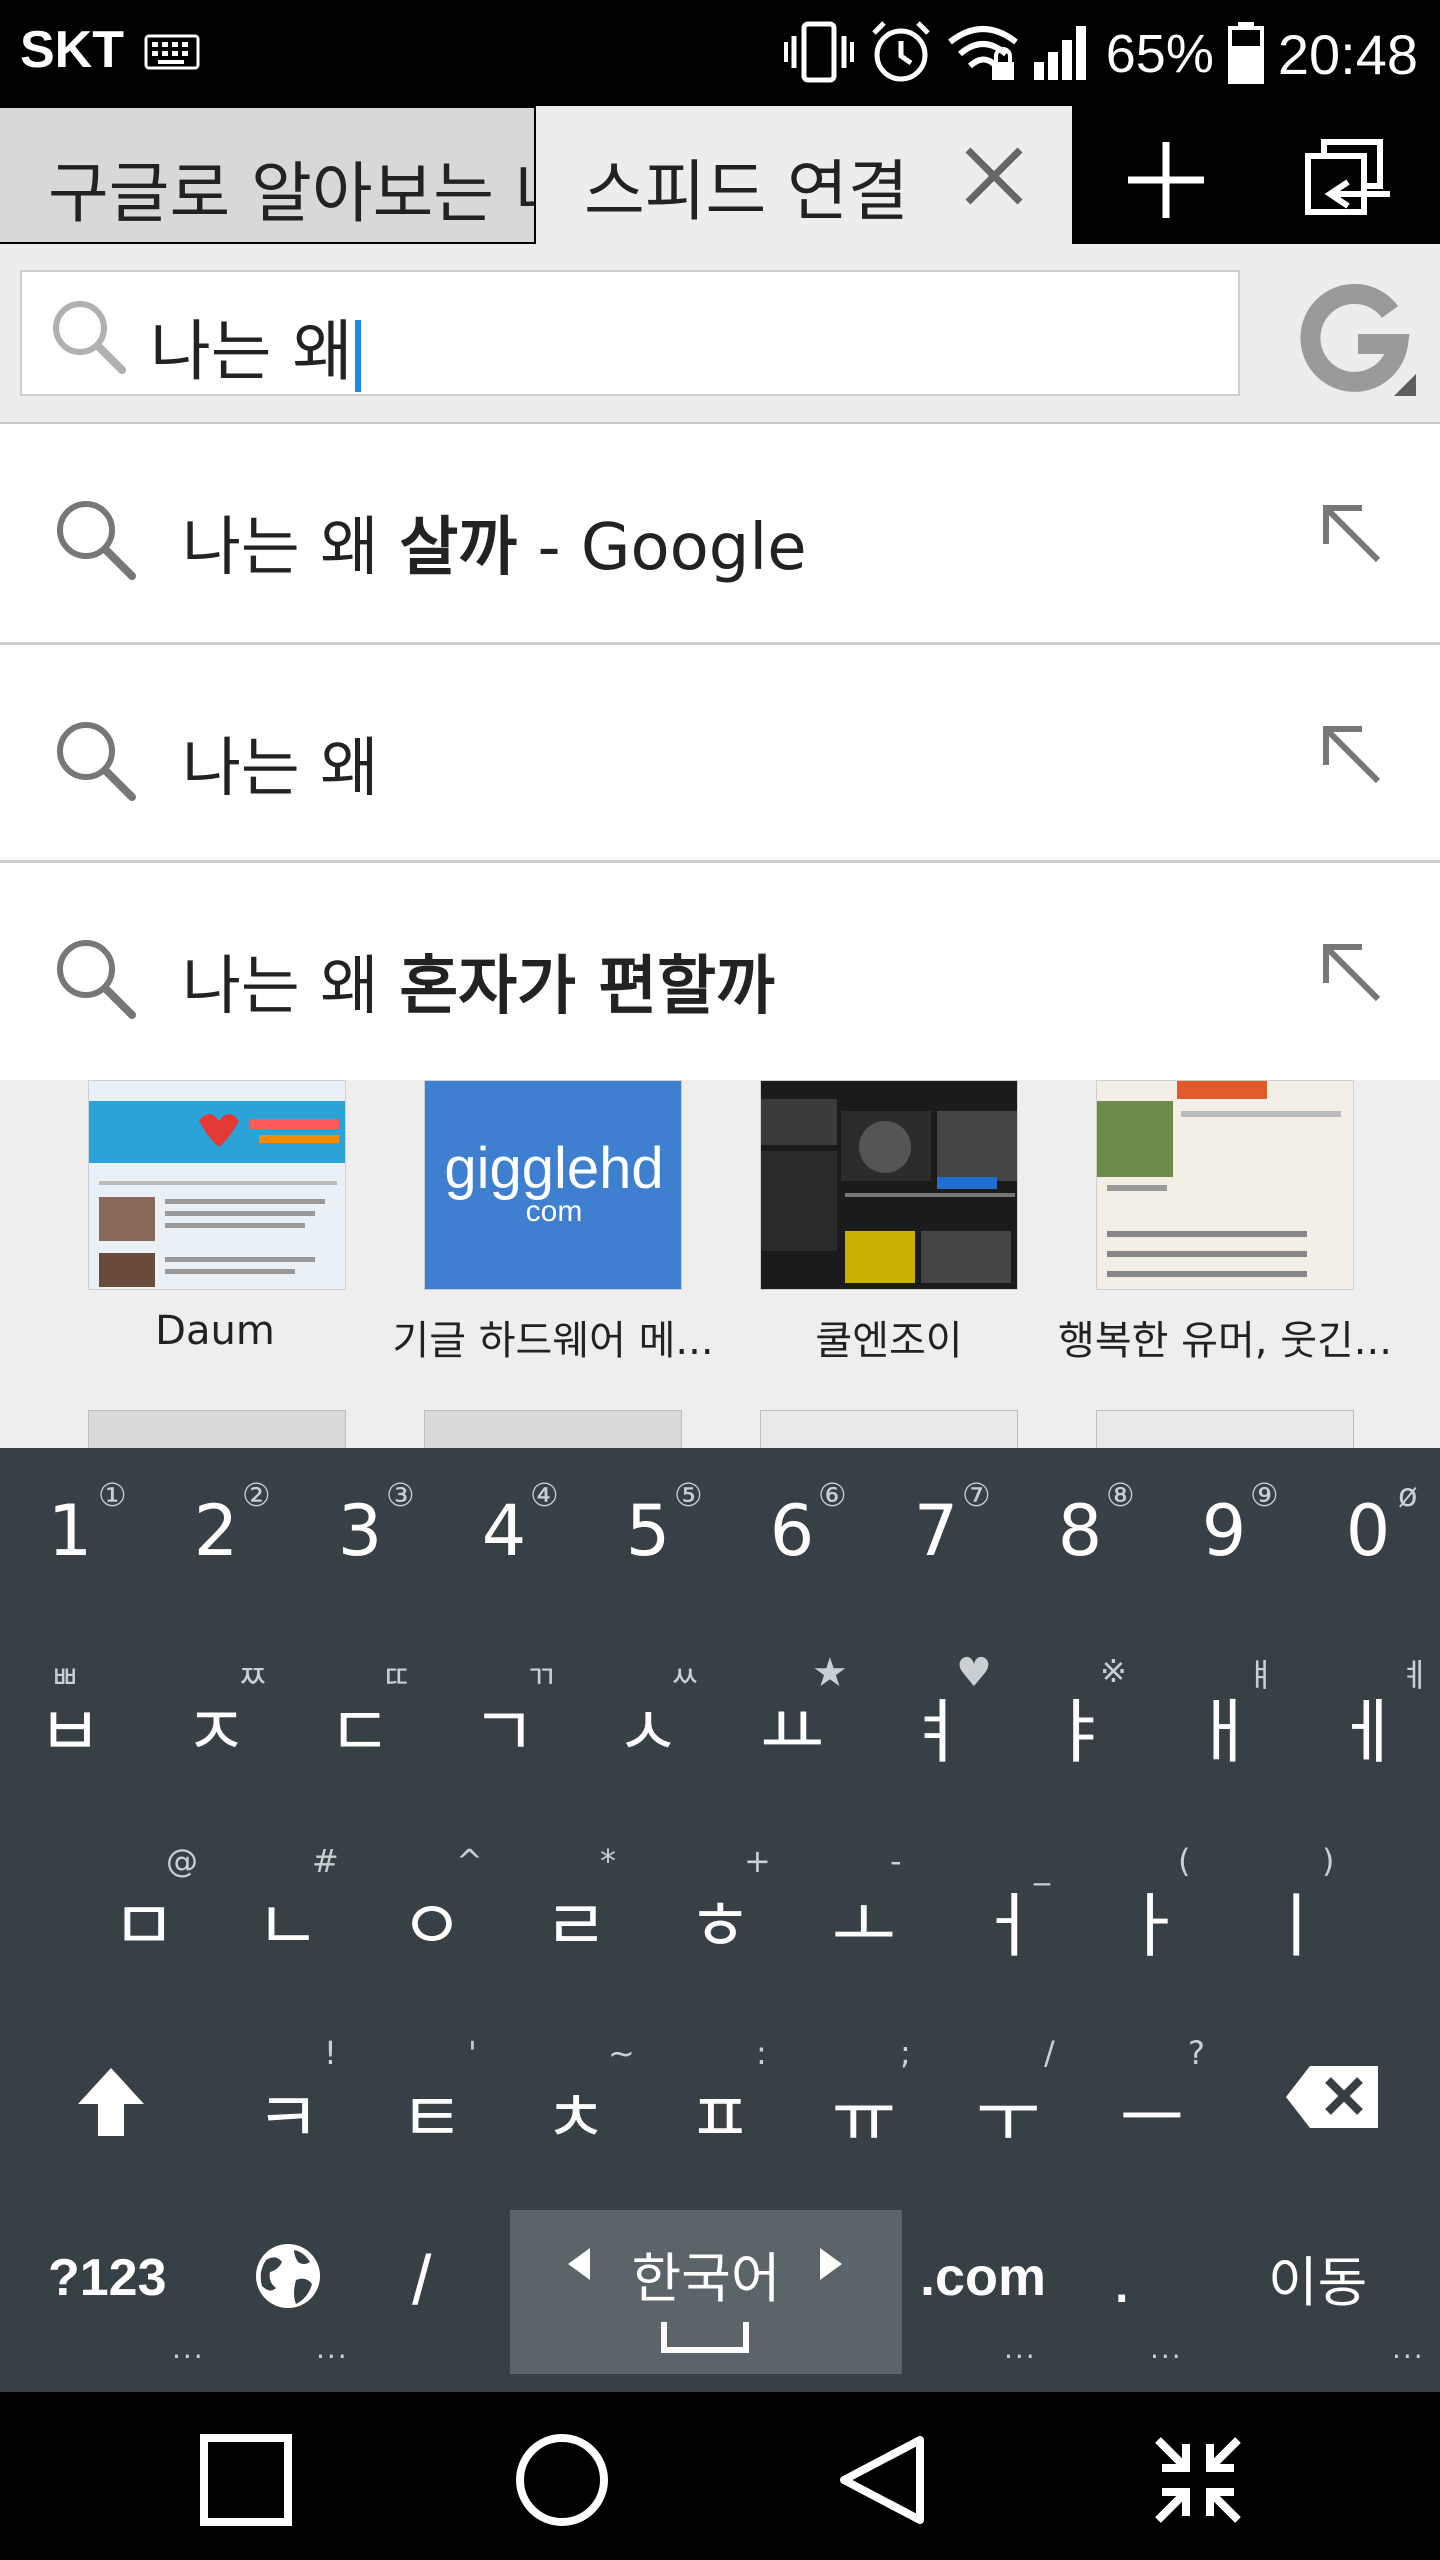 This screenshot has width=1440, height=2560. I want to click on key-hieut: ㅎ +, so click(720, 1906).